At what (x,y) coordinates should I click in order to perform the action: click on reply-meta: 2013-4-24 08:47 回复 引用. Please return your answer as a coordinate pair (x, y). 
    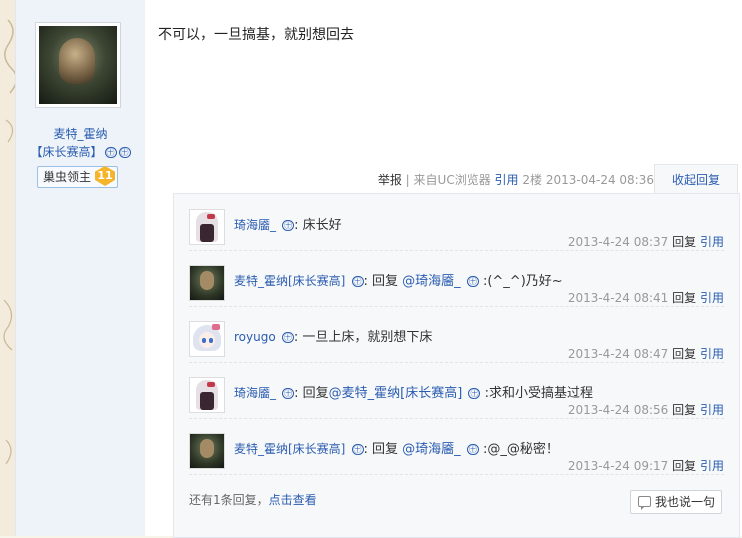
    Looking at the image, I should click on (646, 353).